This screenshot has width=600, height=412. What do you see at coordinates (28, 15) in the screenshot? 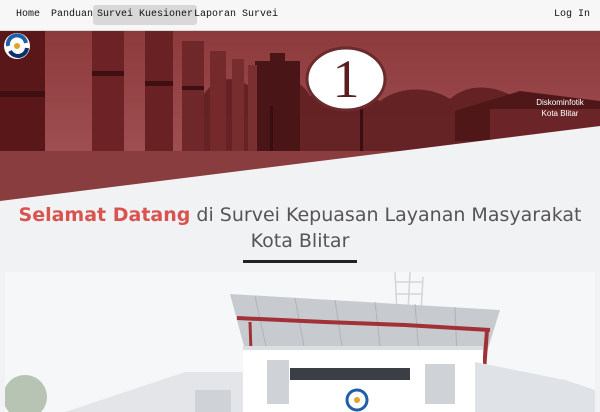
I see `nav-home-link: Home` at bounding box center [28, 15].